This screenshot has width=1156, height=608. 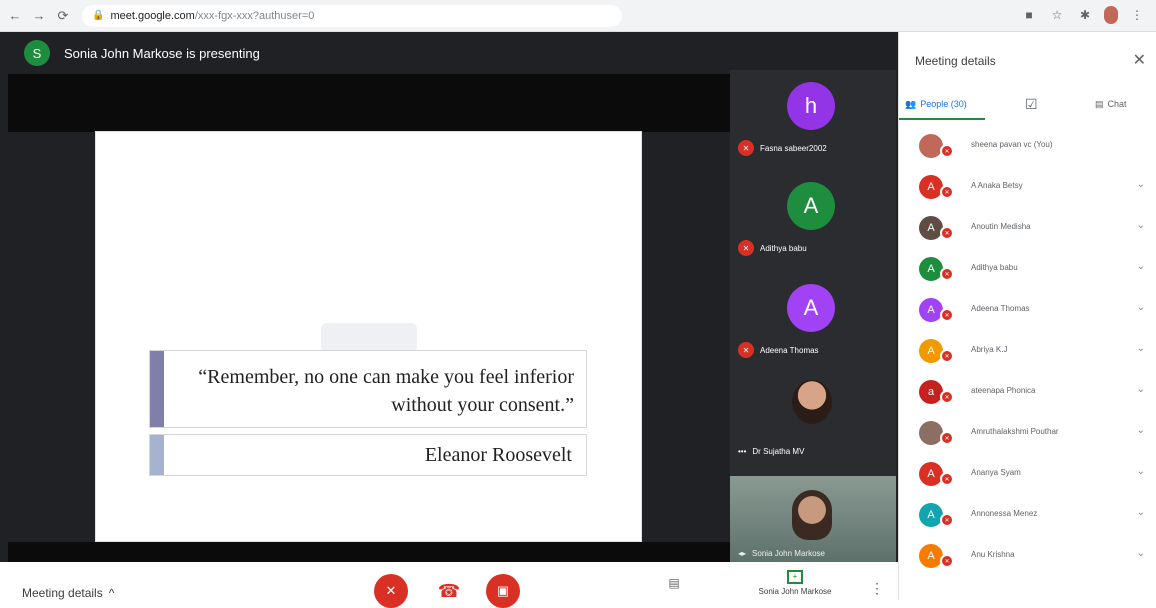 What do you see at coordinates (778, 451) in the screenshot?
I see `tile-name: Dr Sujatha MV` at bounding box center [778, 451].